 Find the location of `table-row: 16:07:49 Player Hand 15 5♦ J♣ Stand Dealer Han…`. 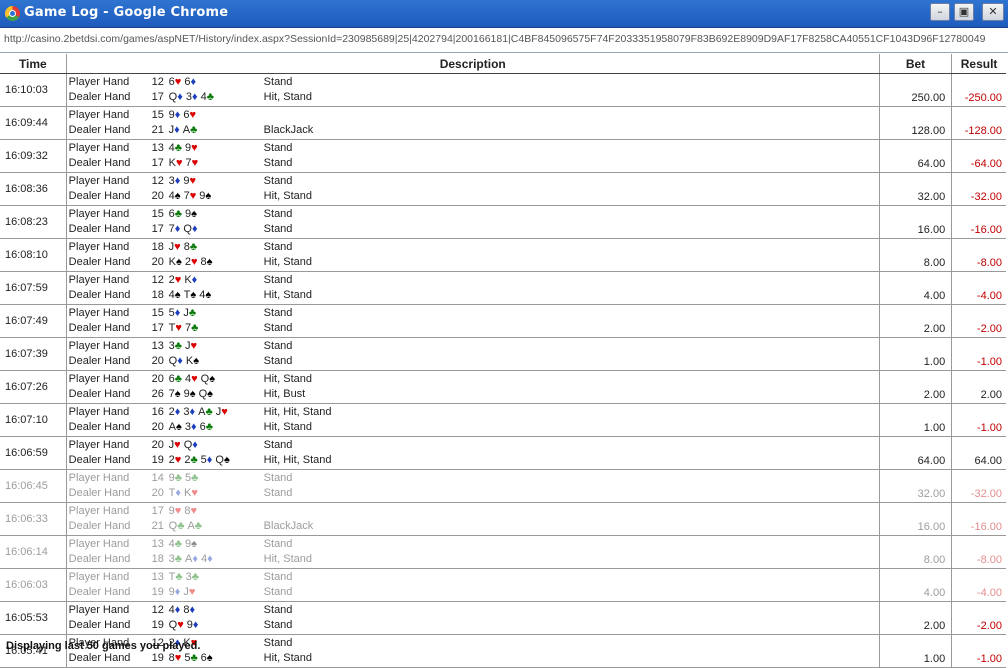

table-row: 16:07:49 Player Hand 15 5♦ J♣ Stand Dealer Han… is located at coordinates (503, 321).